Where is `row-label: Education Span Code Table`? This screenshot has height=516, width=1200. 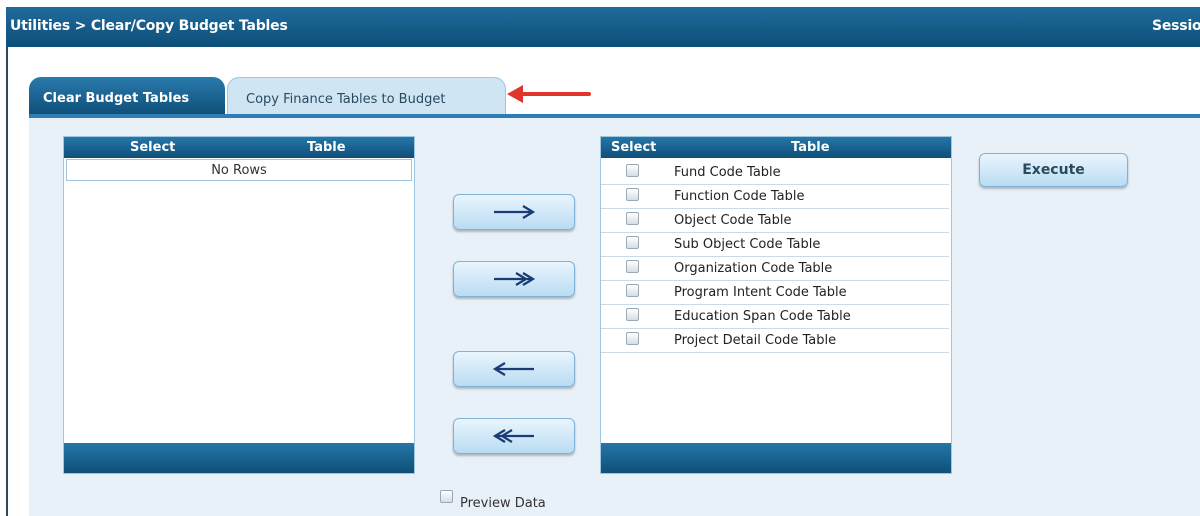 row-label: Education Span Code Table is located at coordinates (762, 316).